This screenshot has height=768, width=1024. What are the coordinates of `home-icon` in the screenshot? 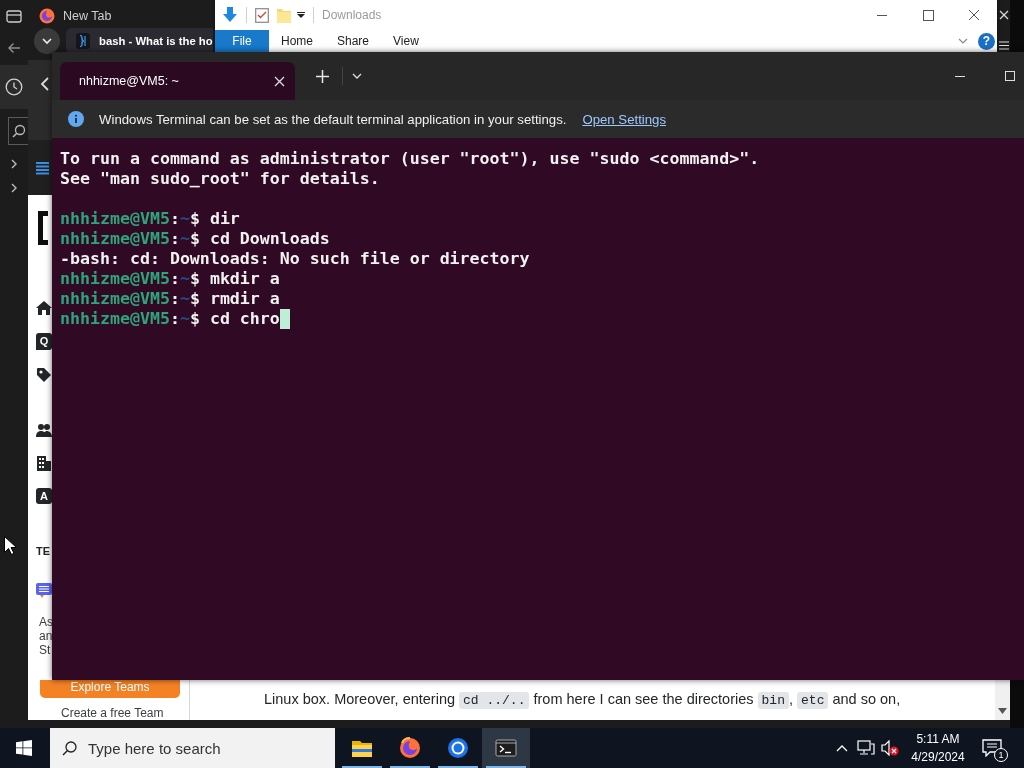 It's located at (44, 308).